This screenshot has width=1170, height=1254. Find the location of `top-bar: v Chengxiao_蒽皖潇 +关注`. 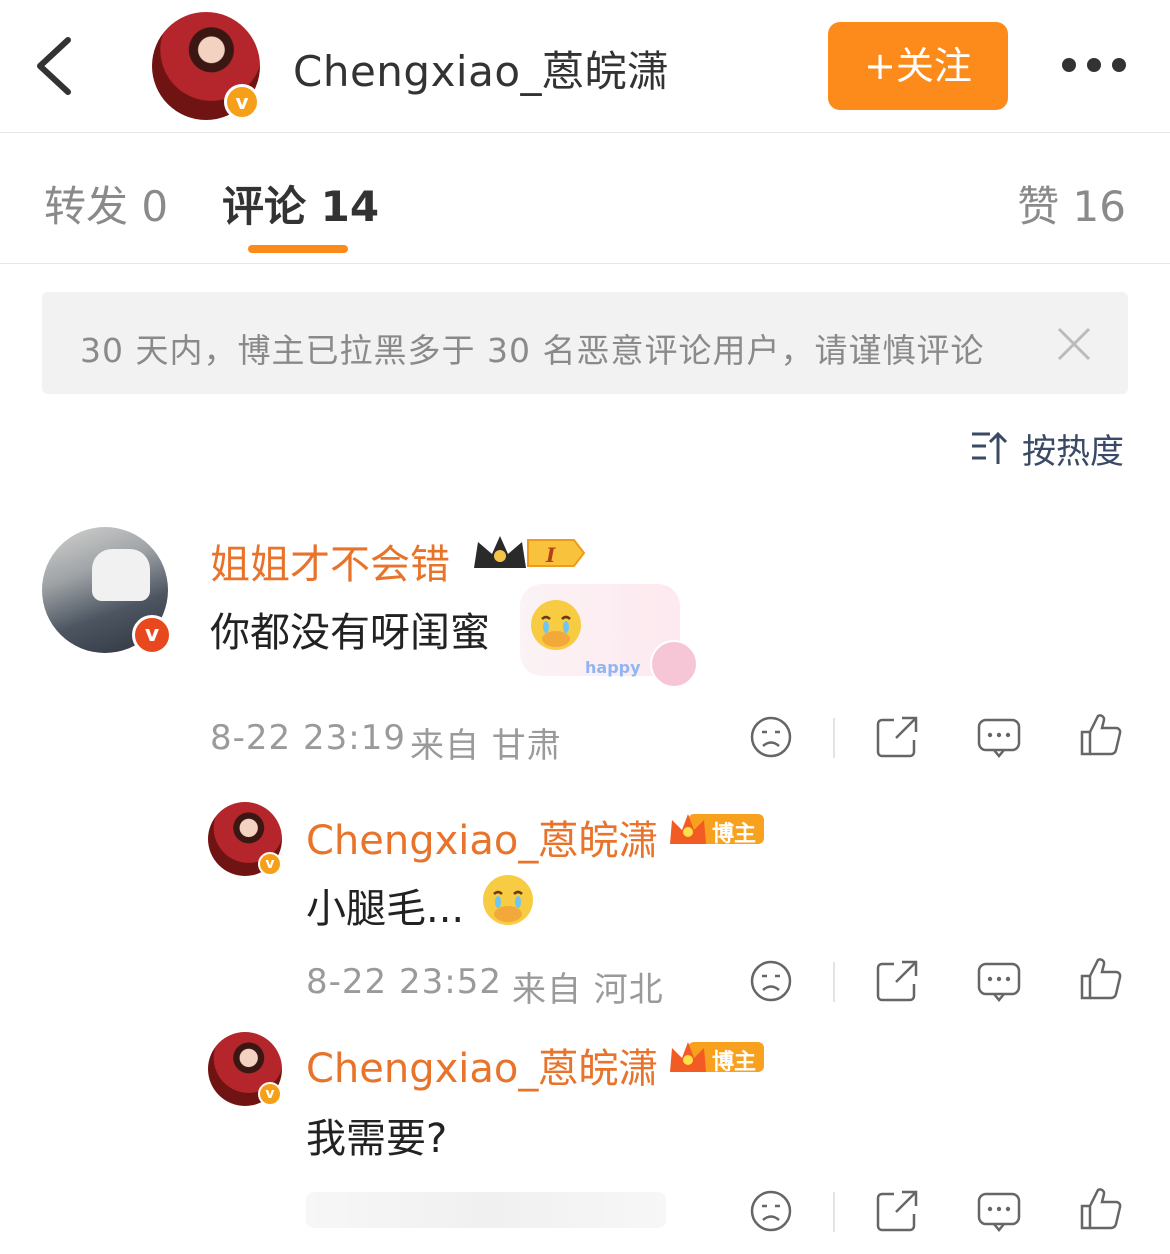

top-bar: v Chengxiao_蒽皖潇 +关注 is located at coordinates (585, 66).